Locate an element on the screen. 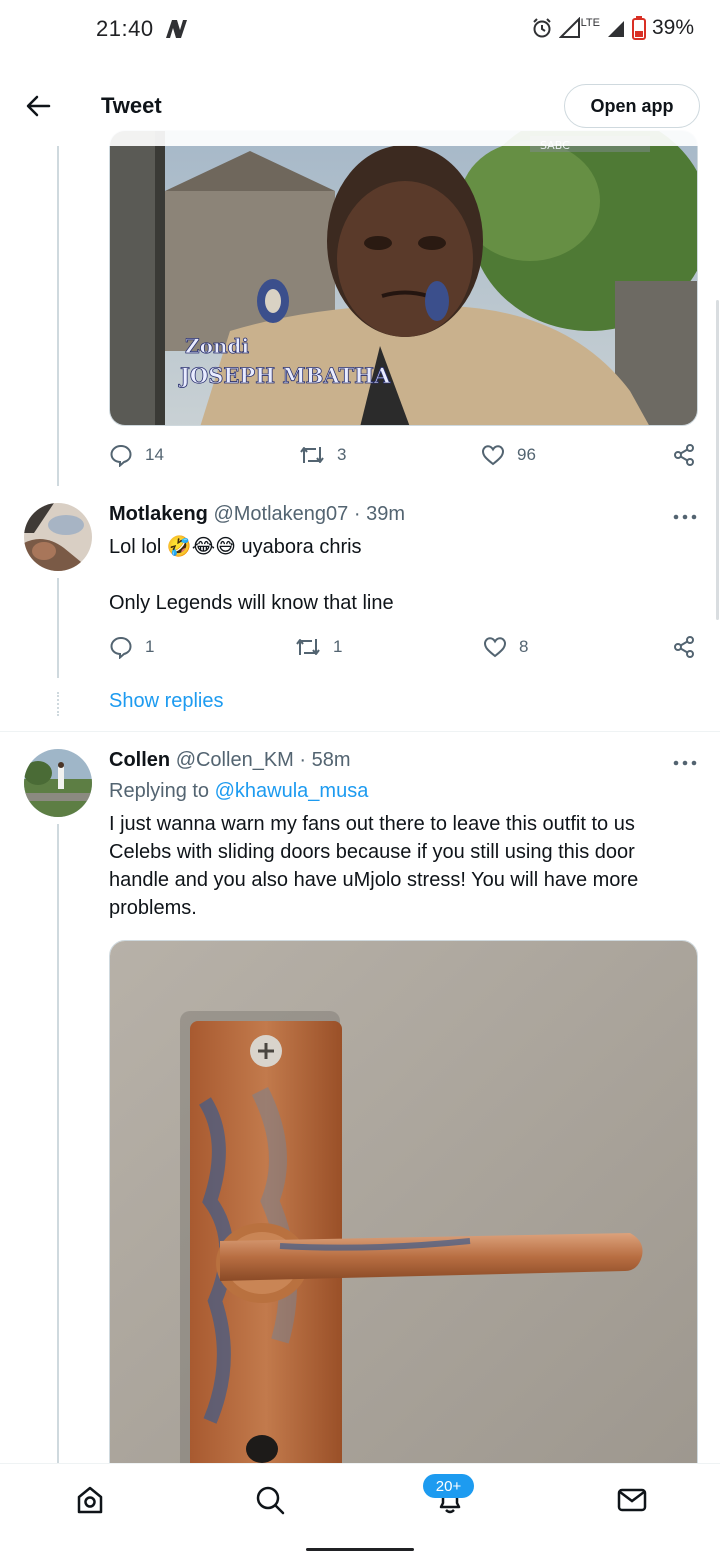 Image resolution: width=720 pixels, height=1560 pixels. tweet-actions: 14 3 96 is located at coordinates (404, 458).